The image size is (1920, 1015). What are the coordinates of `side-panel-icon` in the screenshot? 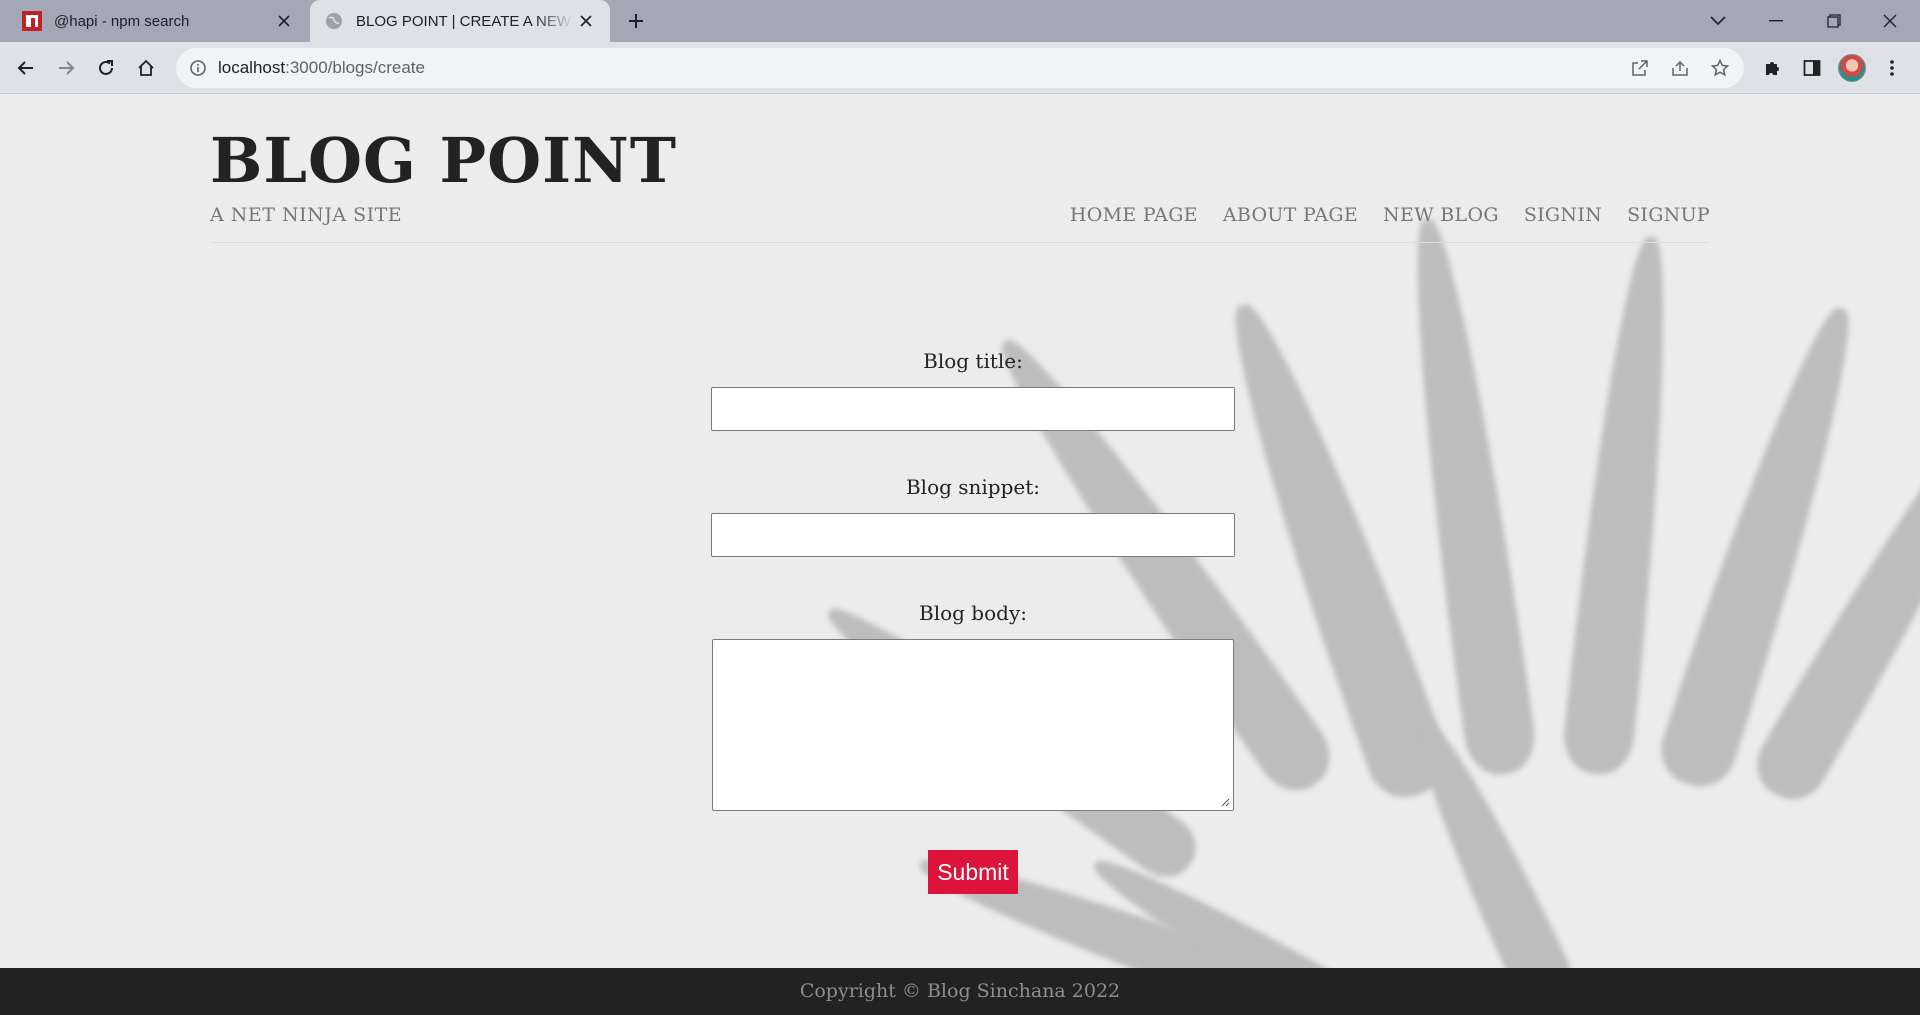 It's located at (1812, 68).